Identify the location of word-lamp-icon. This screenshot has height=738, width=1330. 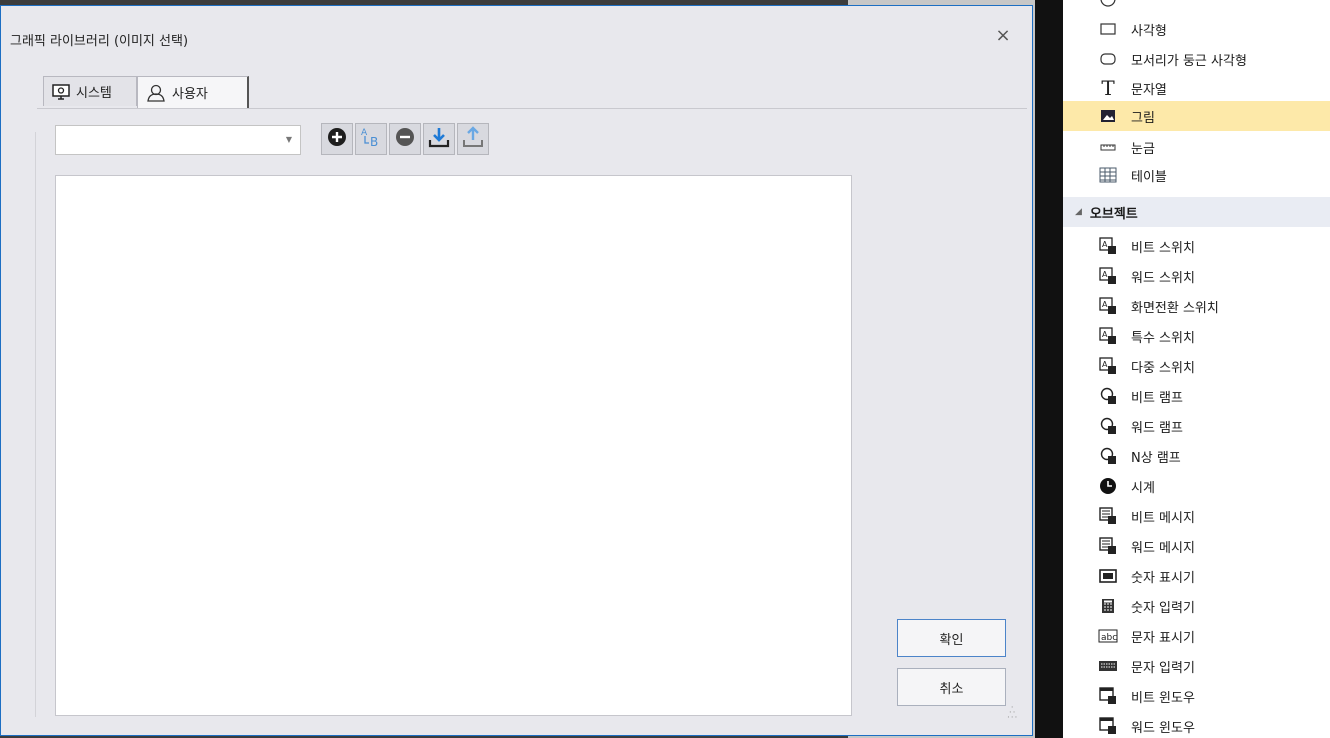
(1108, 426).